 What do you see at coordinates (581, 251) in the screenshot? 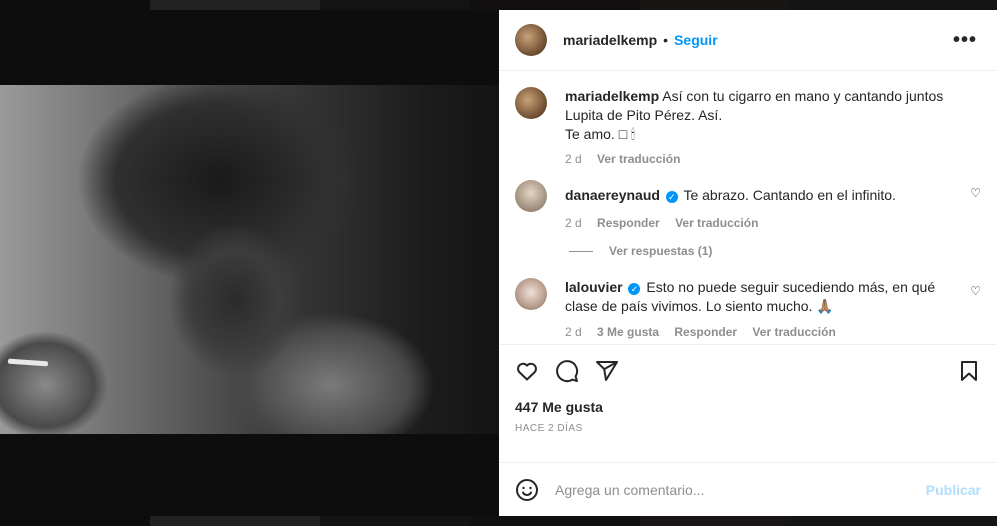
I see `replies-line` at bounding box center [581, 251].